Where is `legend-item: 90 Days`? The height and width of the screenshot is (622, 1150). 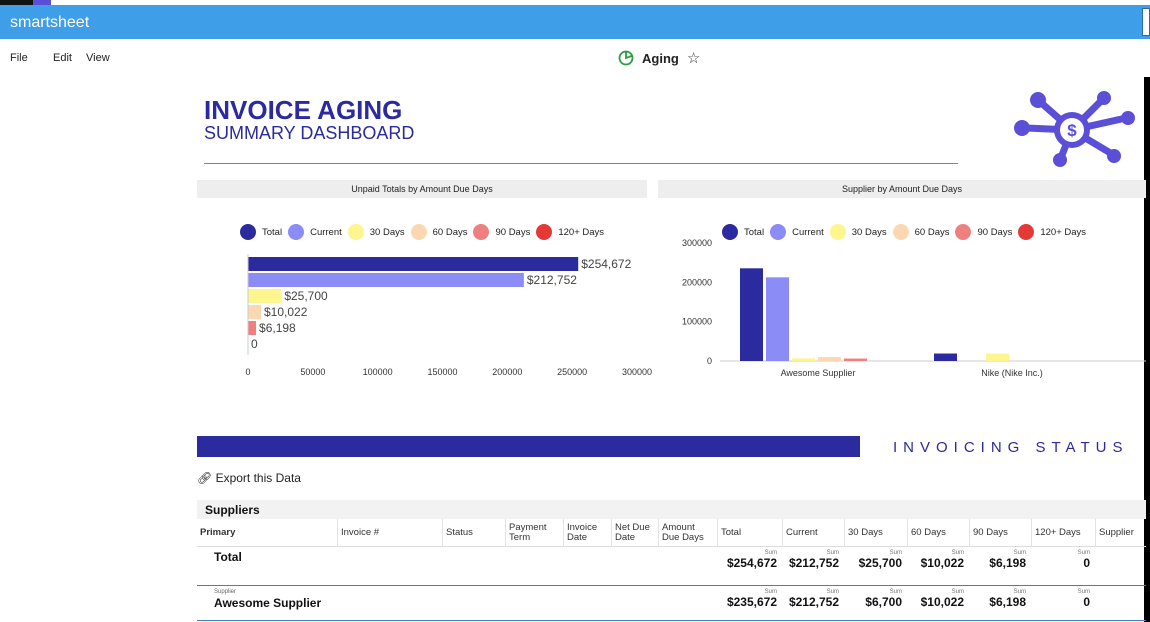 legend-item: 90 Days is located at coordinates (501, 232).